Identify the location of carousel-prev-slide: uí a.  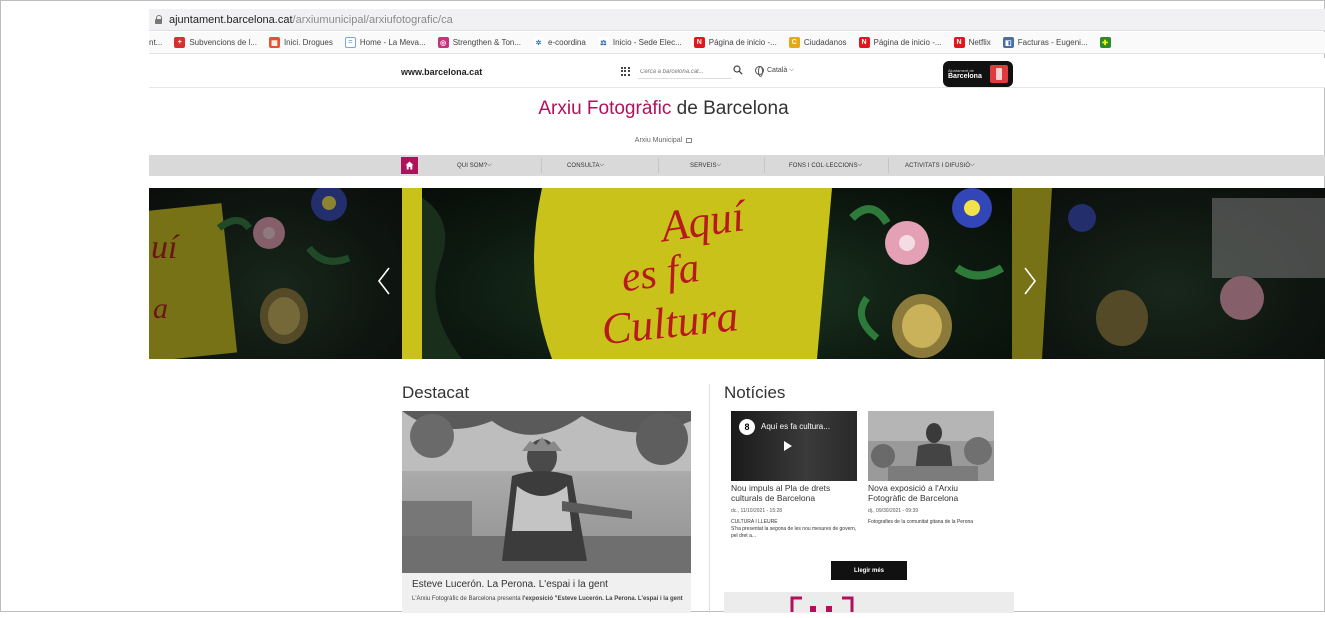
(275, 273).